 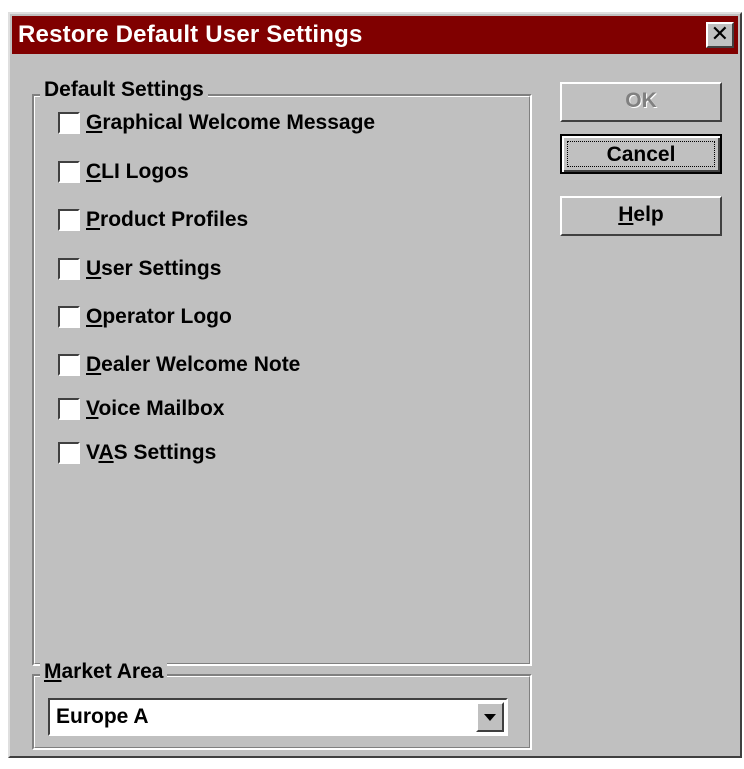 I want to click on checkbox-dealer-welcome-note: Dealer Welcome Note, so click(x=179, y=365).